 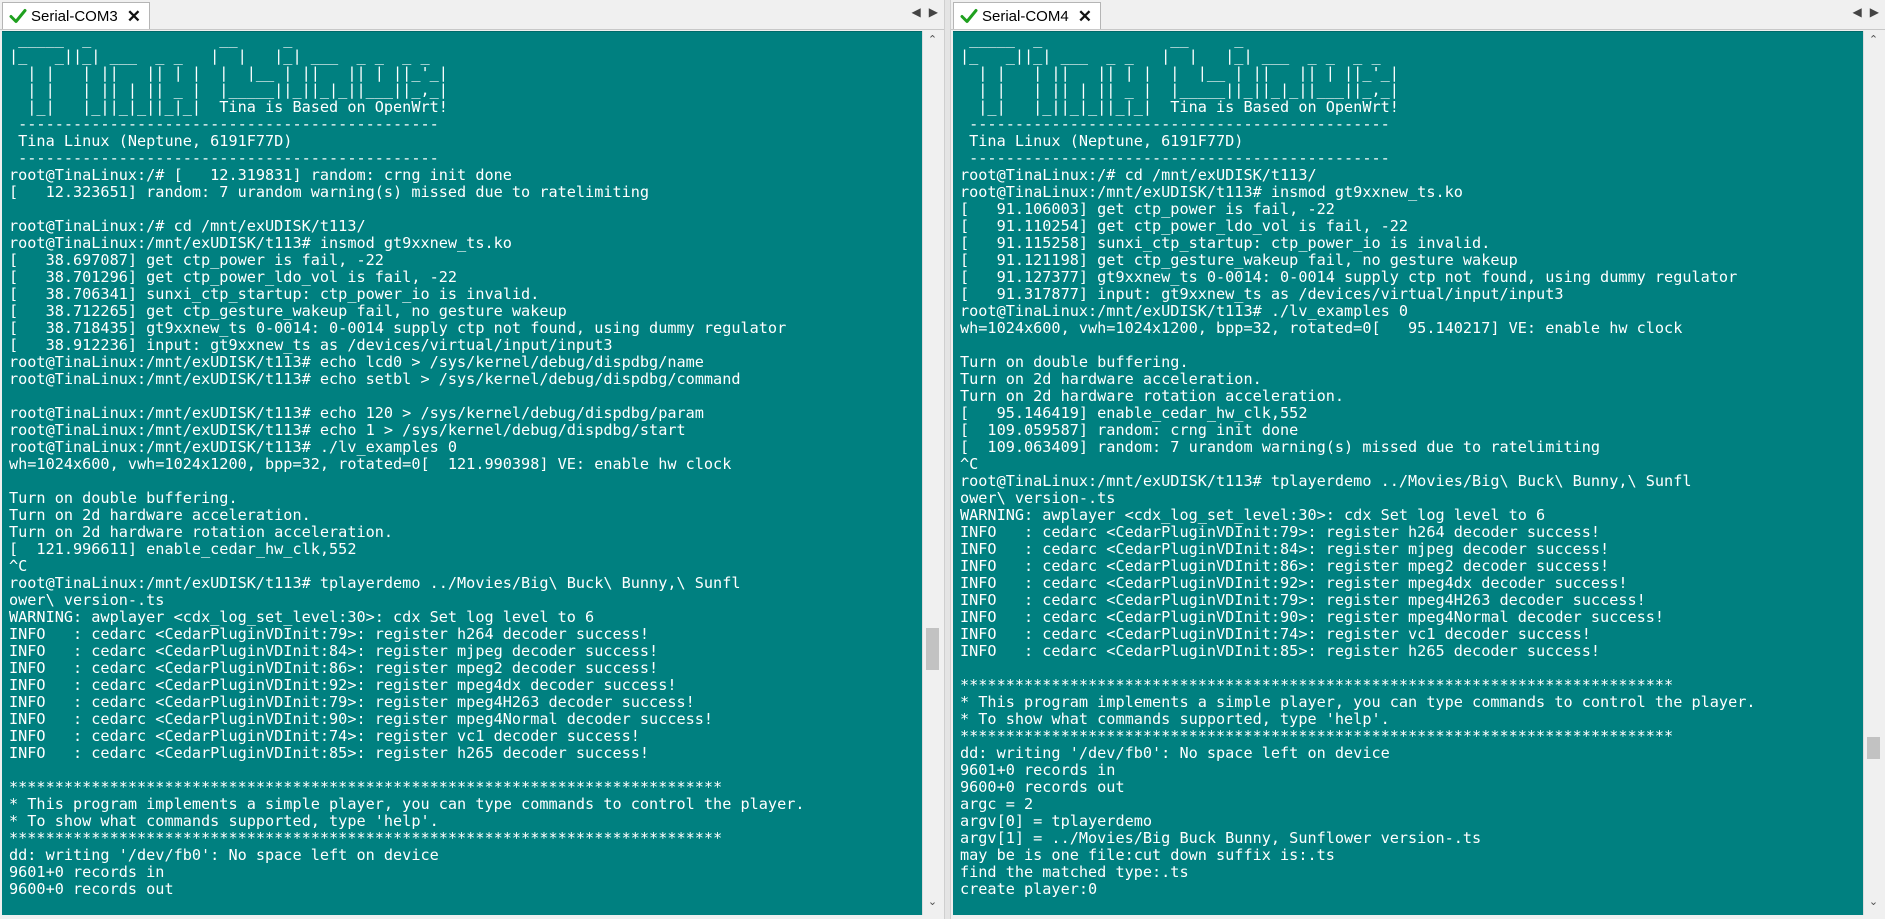 What do you see at coordinates (472, 15) in the screenshot?
I see `tab-bar: Serial-COM3 ✕ ◀ ▶` at bounding box center [472, 15].